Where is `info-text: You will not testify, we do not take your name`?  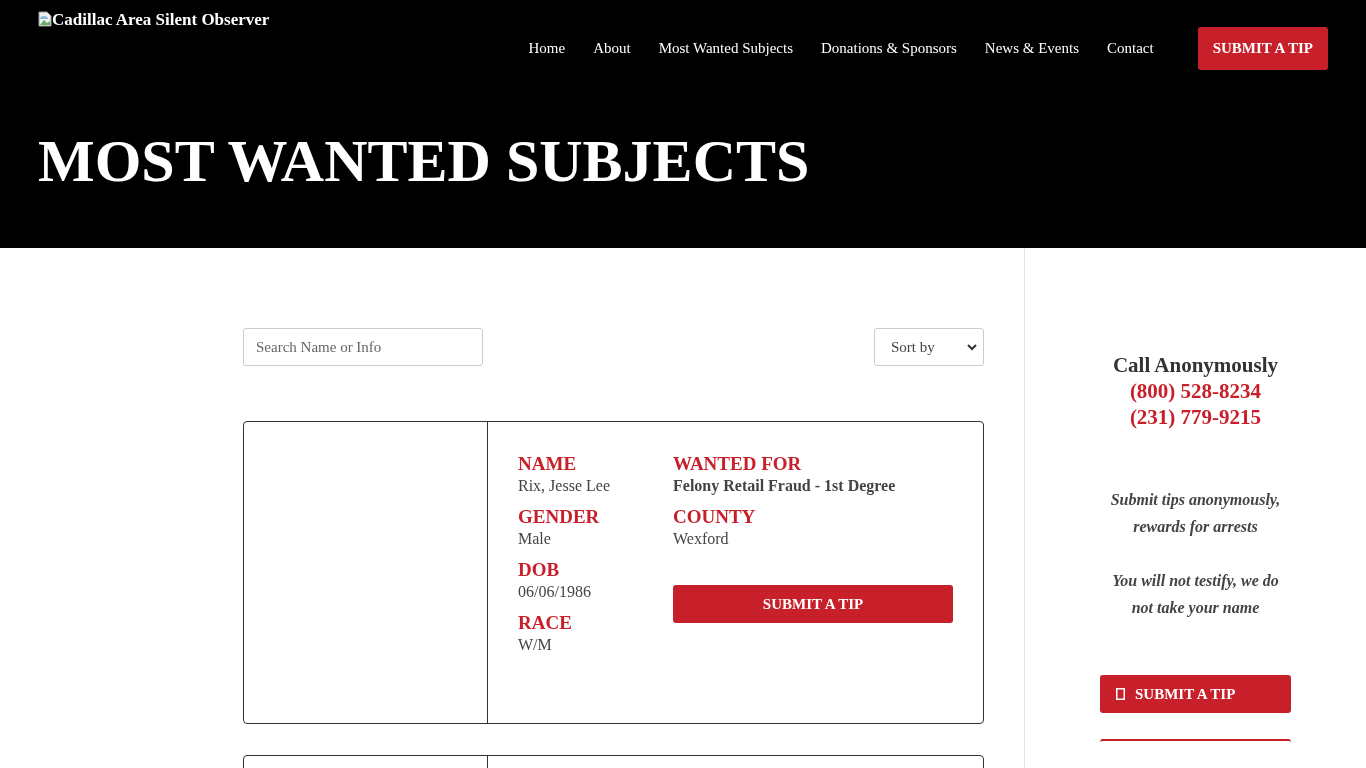 info-text: You will not testify, we do not take your name is located at coordinates (1195, 595).